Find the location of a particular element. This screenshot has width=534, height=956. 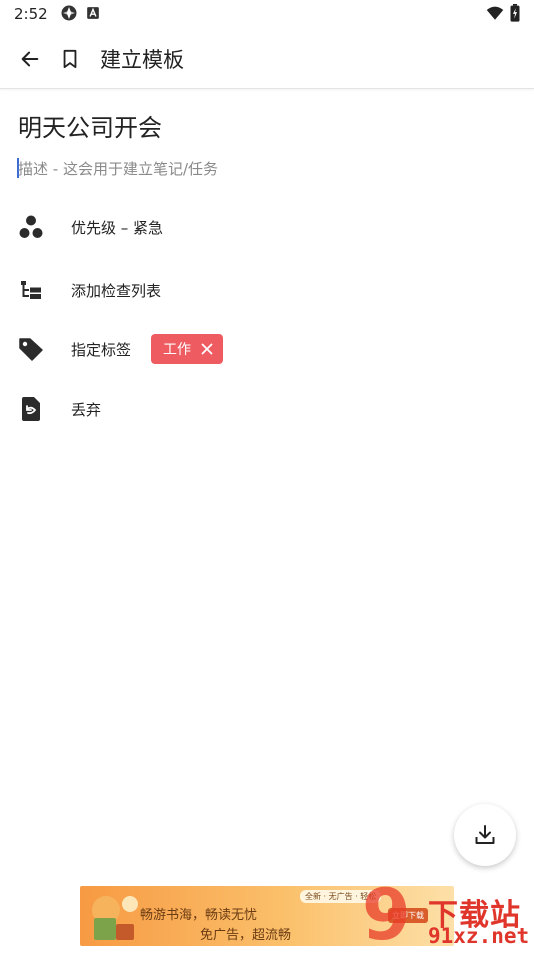

description-input is located at coordinates (258, 169).